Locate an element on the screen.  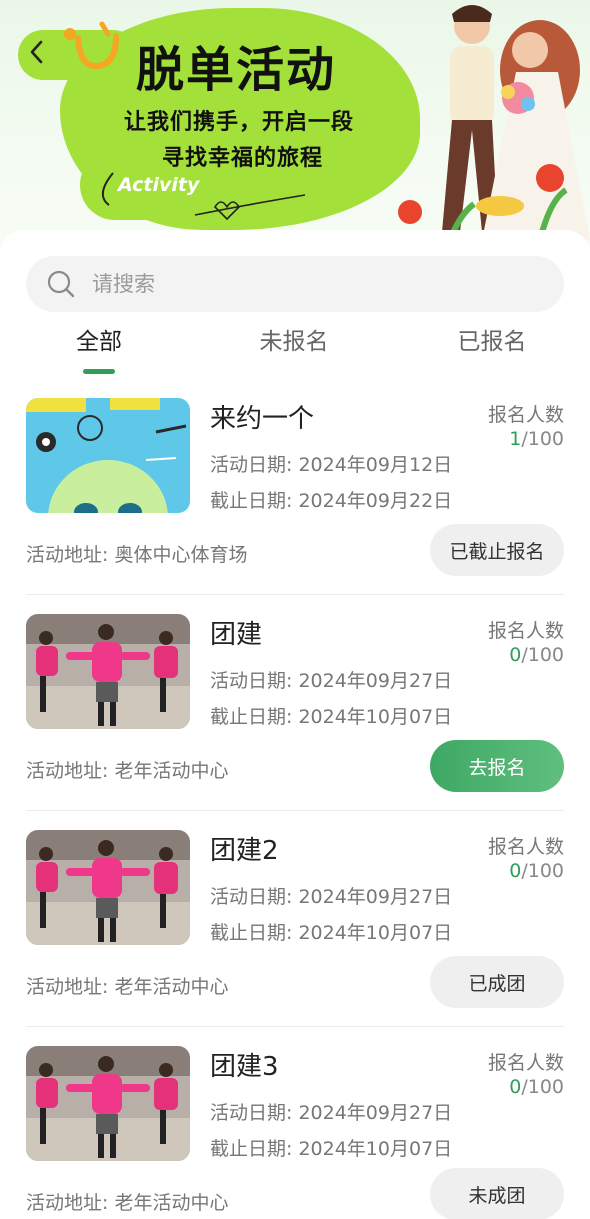
register-button: 去报名 is located at coordinates (497, 766).